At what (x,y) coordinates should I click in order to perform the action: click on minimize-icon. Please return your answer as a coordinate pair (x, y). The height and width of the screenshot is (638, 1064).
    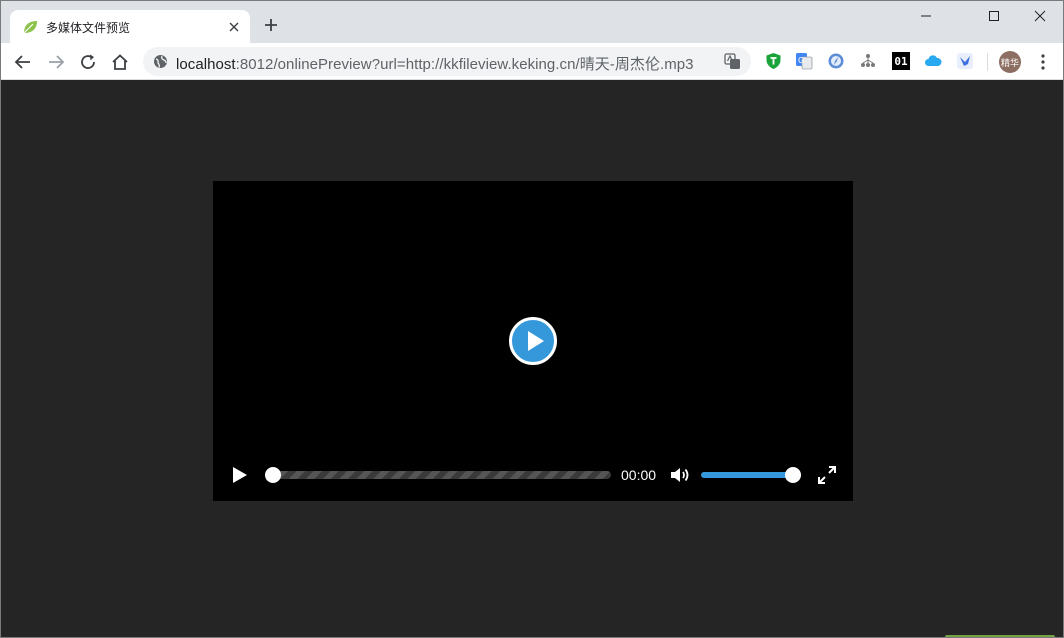
    Looking at the image, I should click on (926, 16).